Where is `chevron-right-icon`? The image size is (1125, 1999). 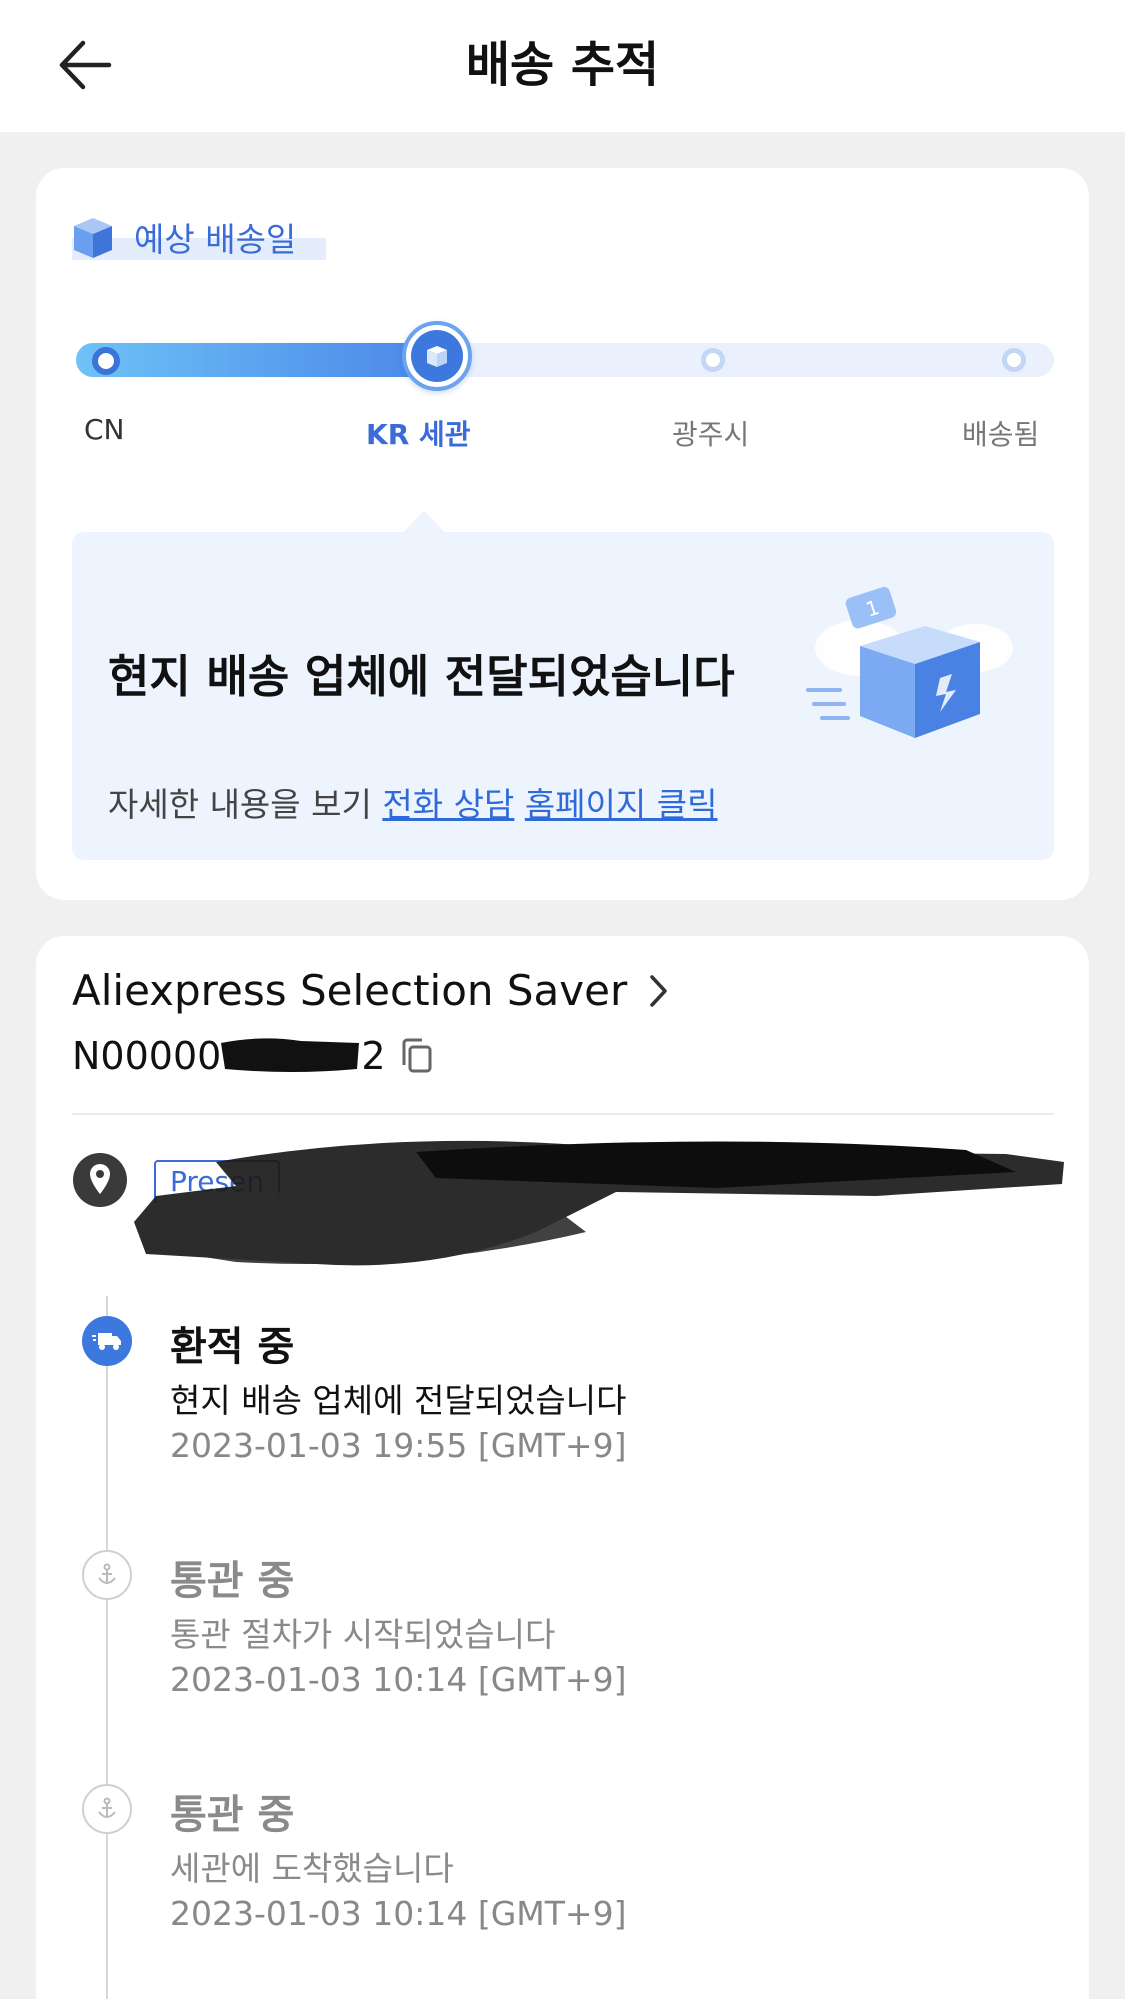 chevron-right-icon is located at coordinates (658, 990).